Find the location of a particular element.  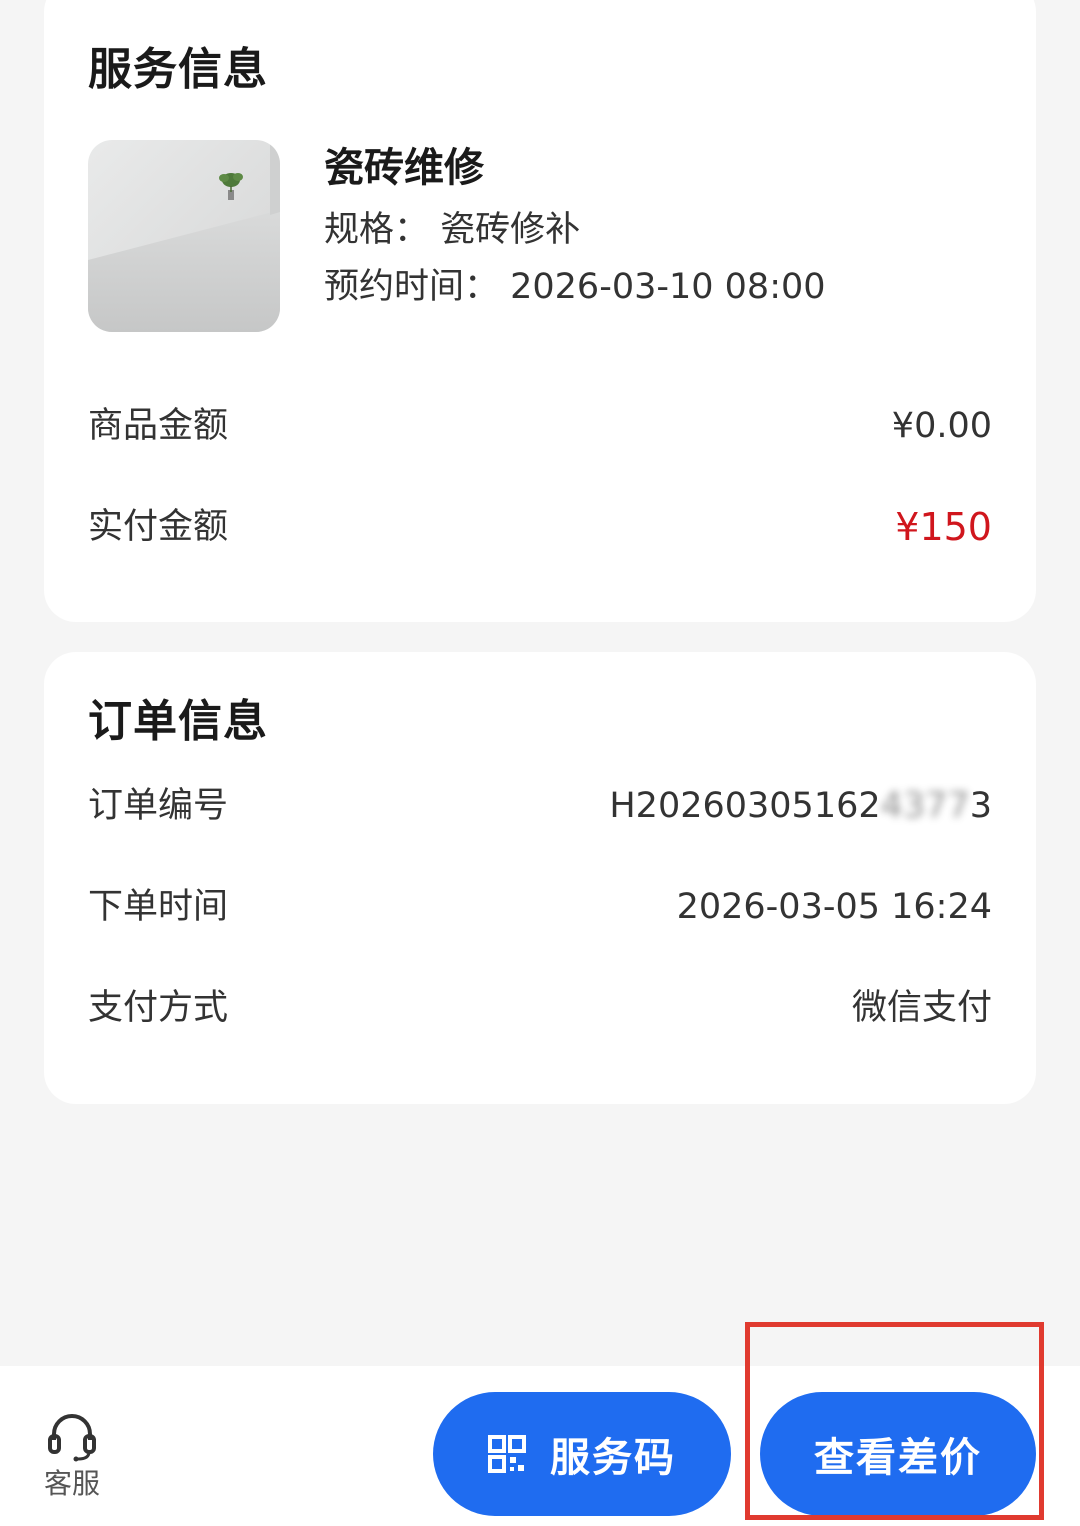

service-thumbnail is located at coordinates (184, 236).